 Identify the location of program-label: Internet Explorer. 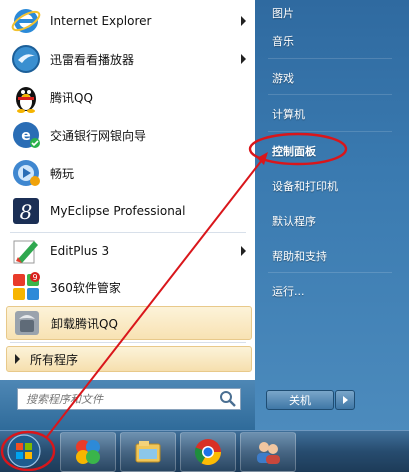
(101, 21).